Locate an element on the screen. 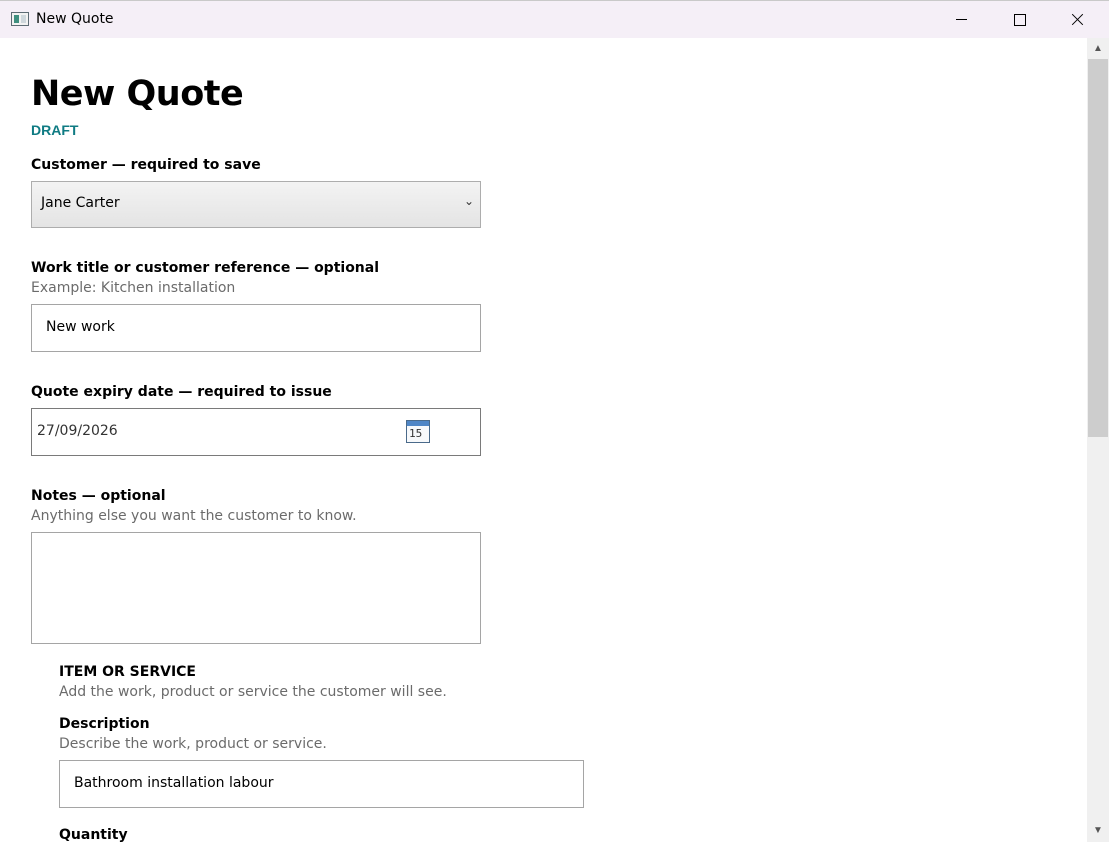 This screenshot has height=843, width=1109. calendar-icon: 15 is located at coordinates (418, 431).